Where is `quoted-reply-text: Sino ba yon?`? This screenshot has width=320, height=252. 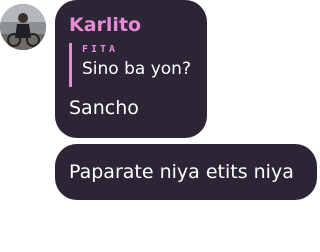
quoted-reply-text: Sino ba yon? is located at coordinates (136, 69).